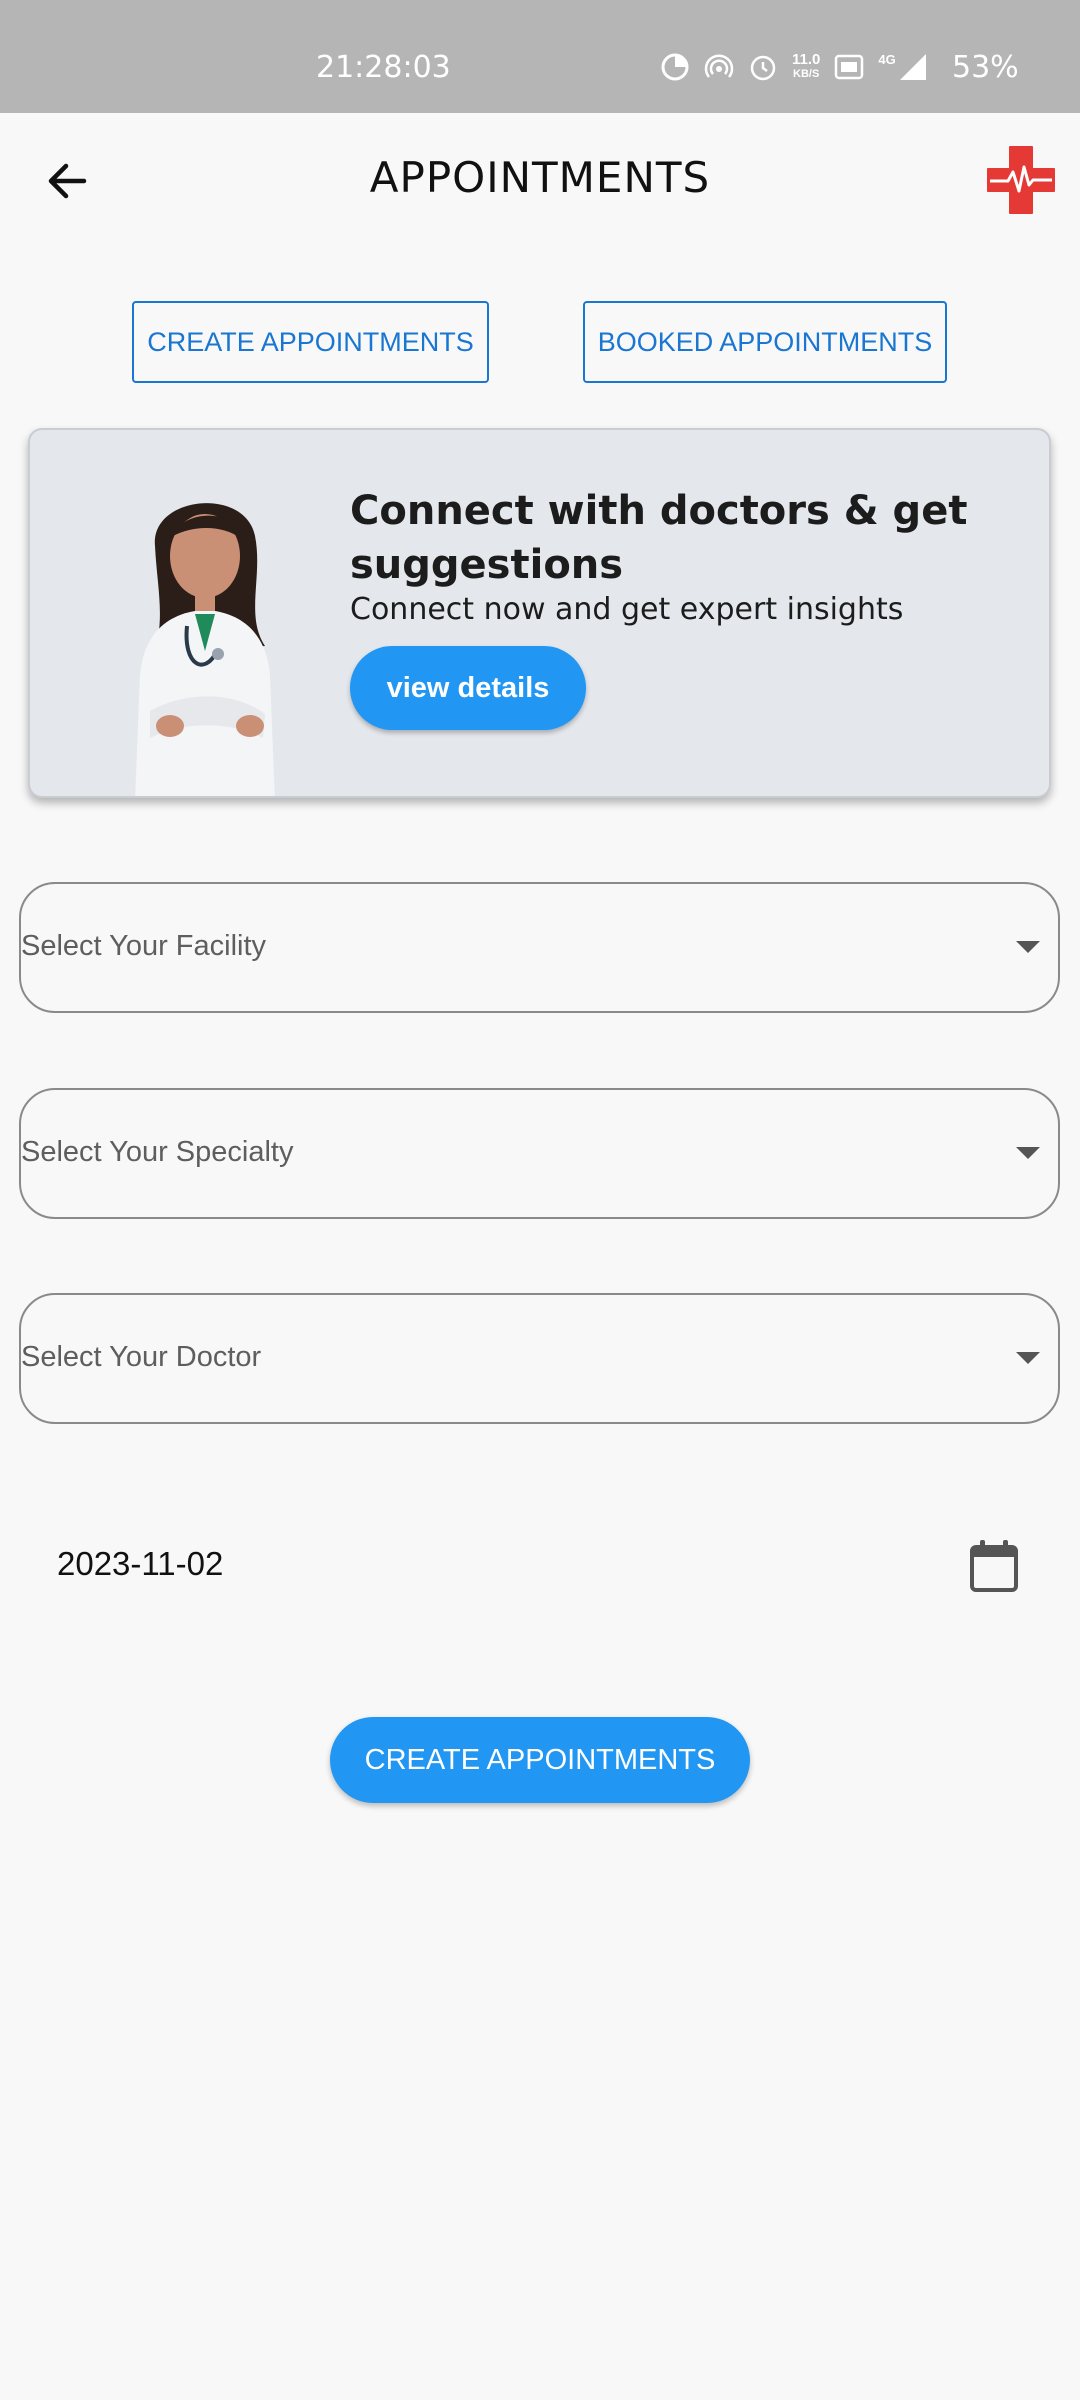 This screenshot has width=1080, height=2400. I want to click on promo-title: Connect with doctors & get suggestions, so click(659, 538).